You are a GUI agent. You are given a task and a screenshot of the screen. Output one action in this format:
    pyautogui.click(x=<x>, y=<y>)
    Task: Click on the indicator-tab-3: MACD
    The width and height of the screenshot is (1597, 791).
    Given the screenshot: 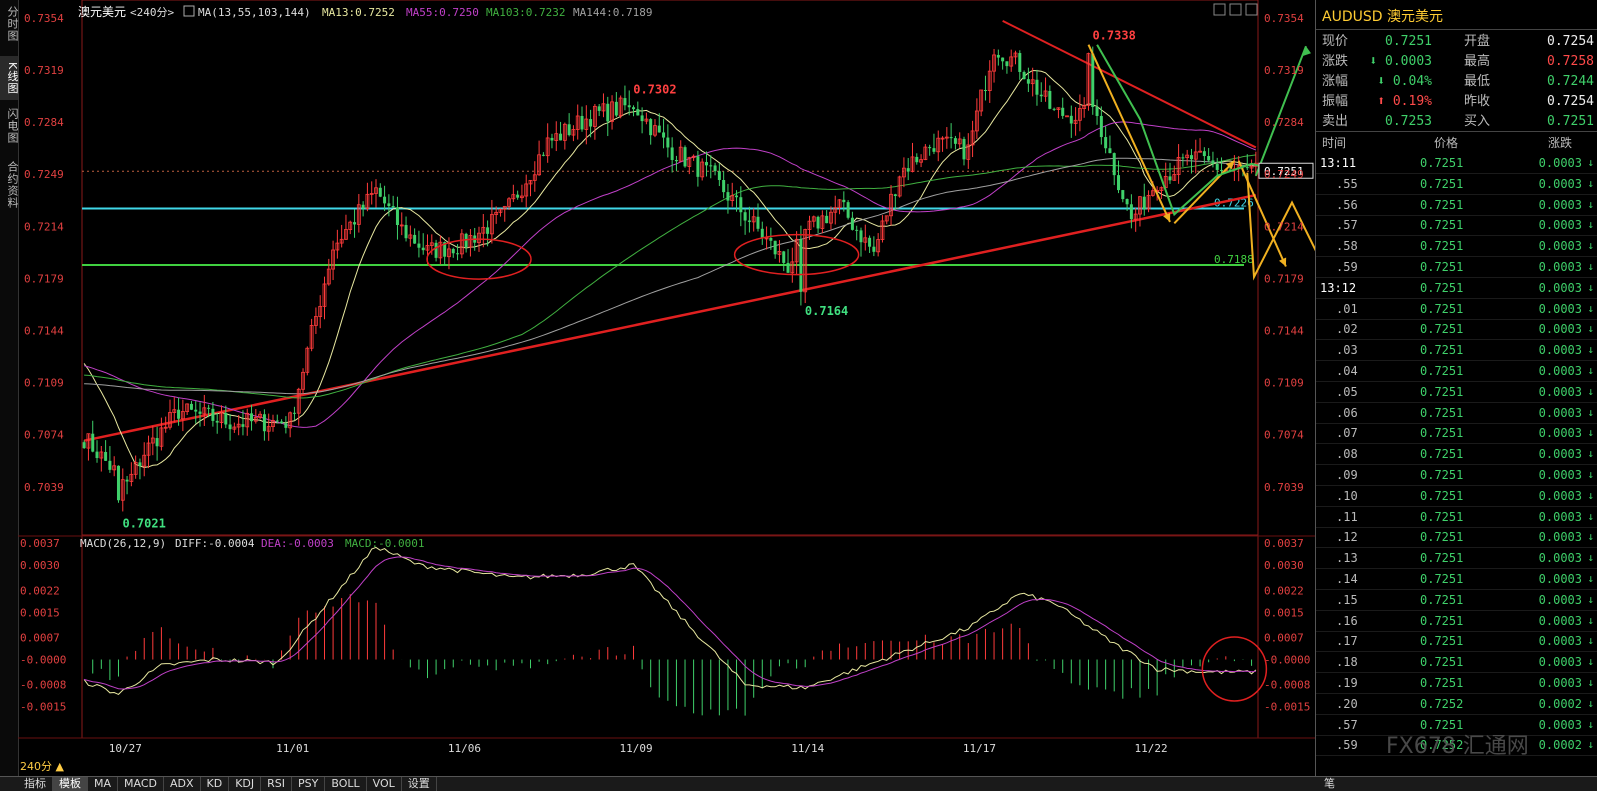 What is the action you would take?
    pyautogui.click(x=141, y=784)
    